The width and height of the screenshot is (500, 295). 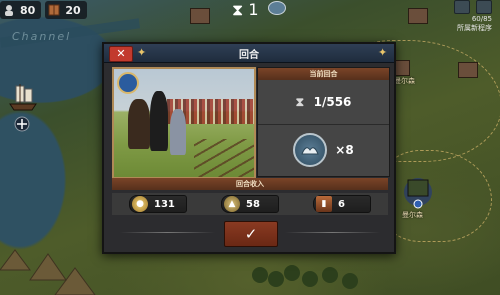 What do you see at coordinates (73, 10) in the screenshot?
I see `book-value: 20` at bounding box center [73, 10].